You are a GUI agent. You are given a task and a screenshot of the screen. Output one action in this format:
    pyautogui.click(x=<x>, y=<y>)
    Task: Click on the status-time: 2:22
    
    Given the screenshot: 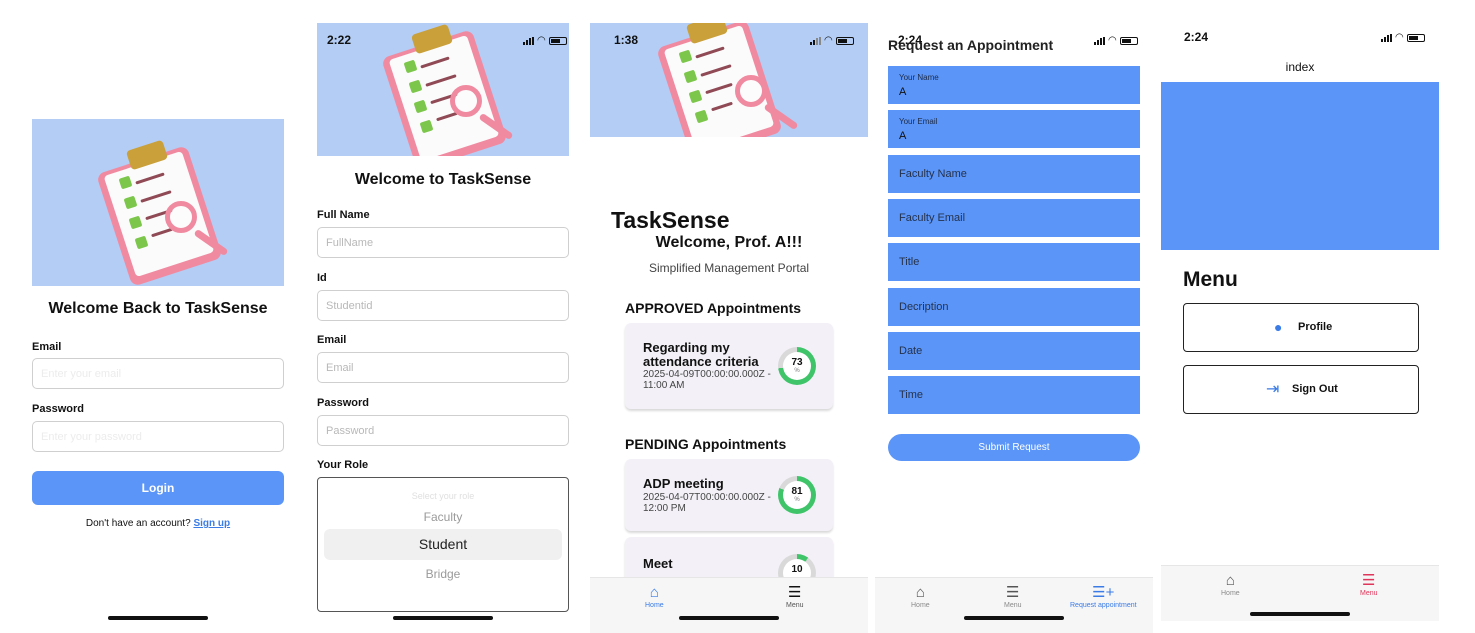 What is the action you would take?
    pyautogui.click(x=339, y=40)
    